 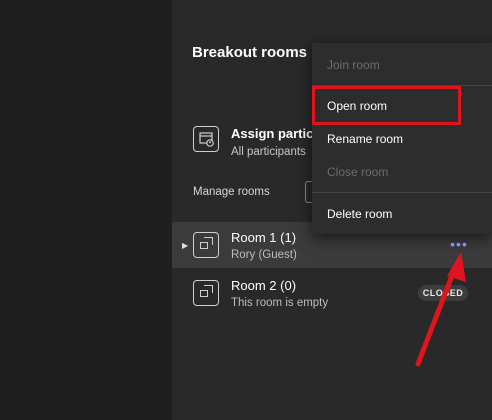 What do you see at coordinates (440, 309) in the screenshot?
I see `annotation-arrow-icon` at bounding box center [440, 309].